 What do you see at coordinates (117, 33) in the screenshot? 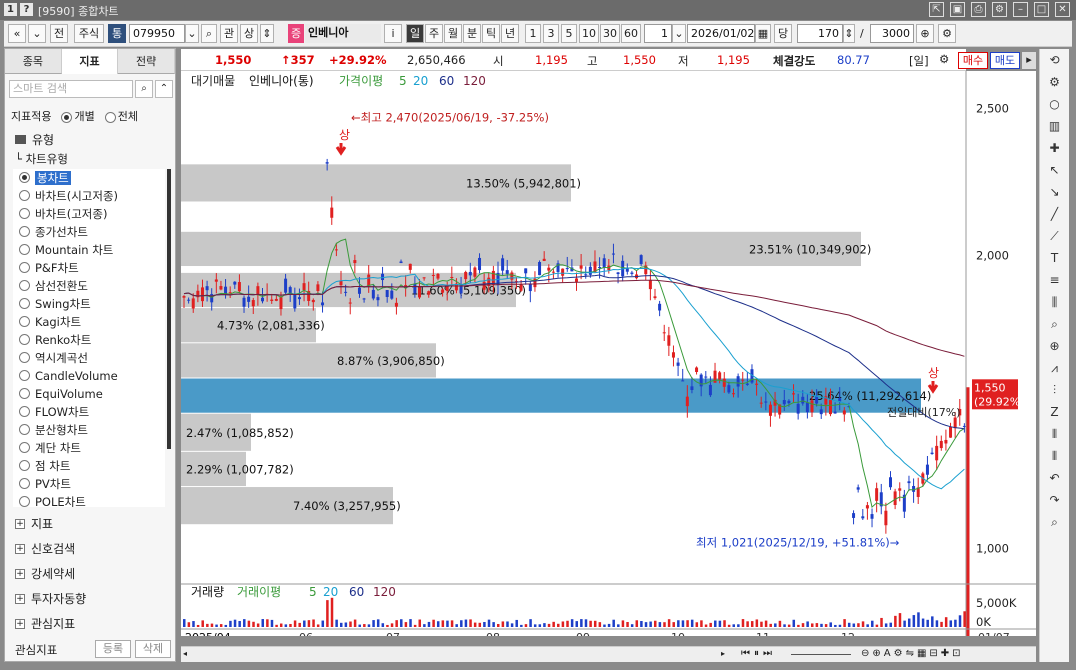
I see `tong-button: 통` at bounding box center [117, 33].